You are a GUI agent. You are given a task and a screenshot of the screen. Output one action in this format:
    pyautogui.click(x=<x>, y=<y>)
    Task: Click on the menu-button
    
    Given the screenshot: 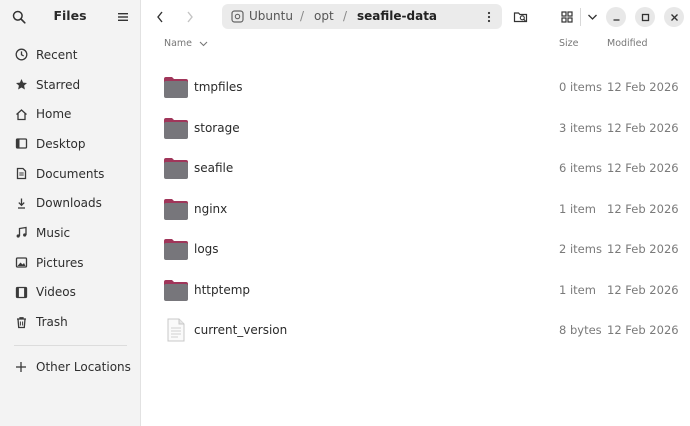 What is the action you would take?
    pyautogui.click(x=123, y=17)
    